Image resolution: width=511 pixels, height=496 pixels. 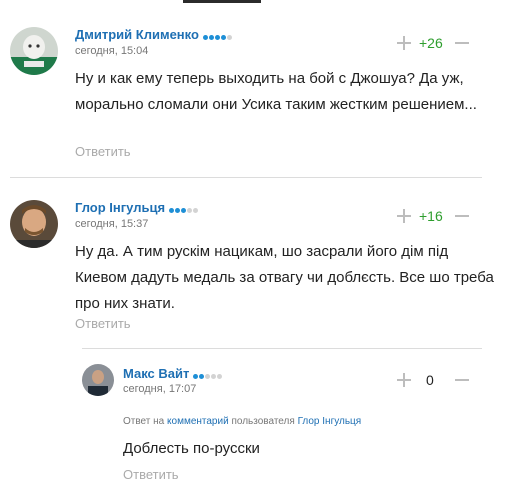 I want to click on author-link: Дмитрий Клименко, so click(x=137, y=34).